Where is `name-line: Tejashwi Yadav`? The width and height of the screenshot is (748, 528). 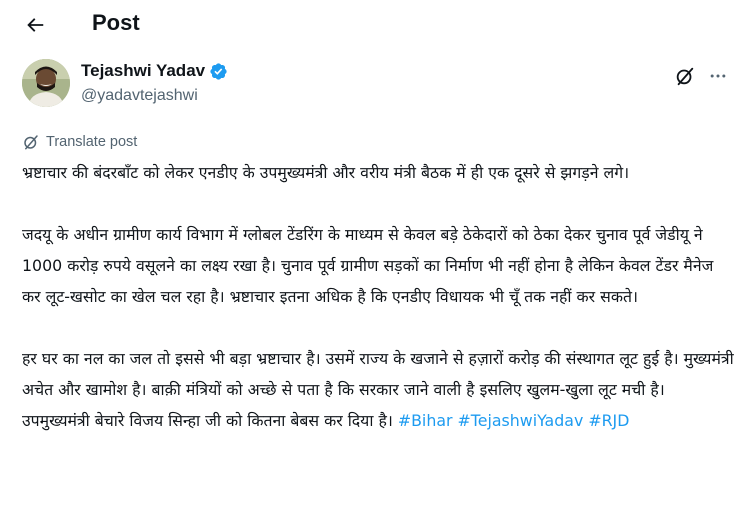
name-line: Tejashwi Yadav is located at coordinates (154, 71).